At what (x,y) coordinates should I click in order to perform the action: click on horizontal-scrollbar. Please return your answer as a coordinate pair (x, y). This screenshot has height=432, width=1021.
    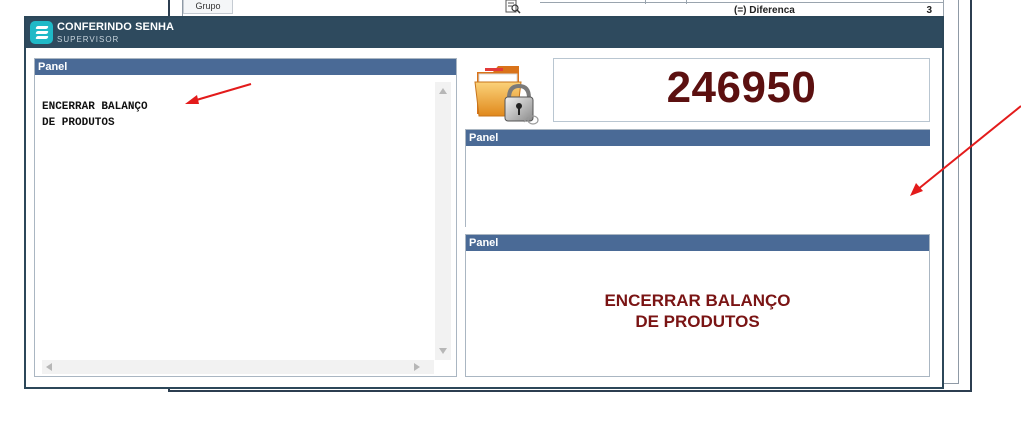
    Looking at the image, I should click on (238, 367).